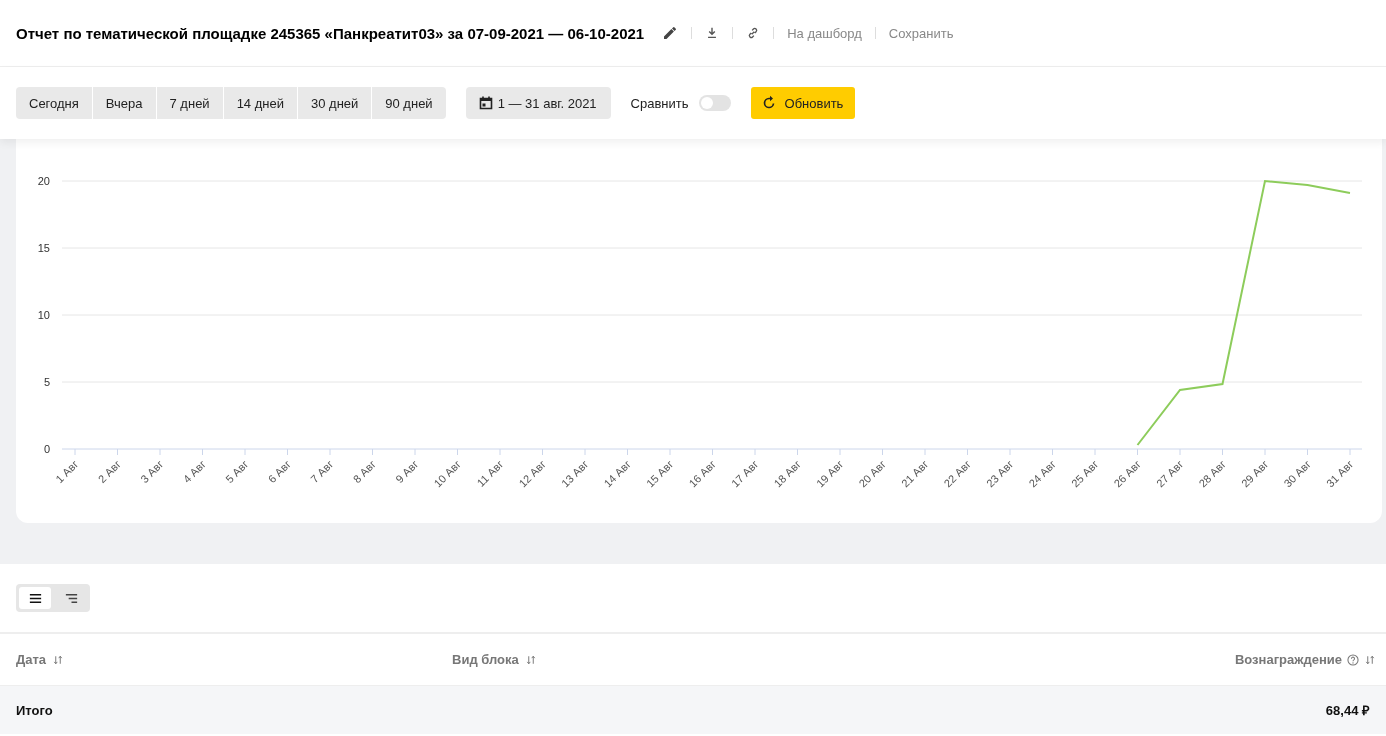 Image resolution: width=1386 pixels, height=736 pixels. Describe the element at coordinates (744, 473) in the screenshot. I see `x-axis-label: 17 Авг` at that location.